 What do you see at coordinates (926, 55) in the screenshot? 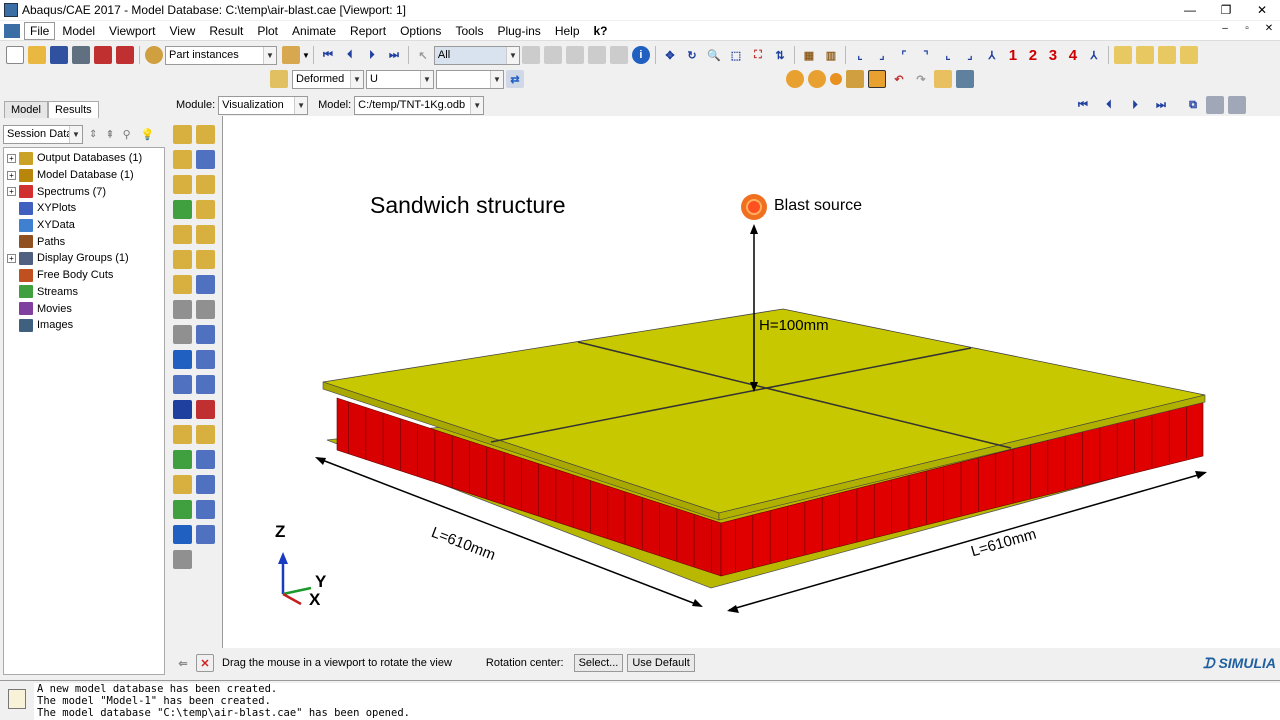
I see `view-bottom-icon: ⌝` at bounding box center [926, 55].